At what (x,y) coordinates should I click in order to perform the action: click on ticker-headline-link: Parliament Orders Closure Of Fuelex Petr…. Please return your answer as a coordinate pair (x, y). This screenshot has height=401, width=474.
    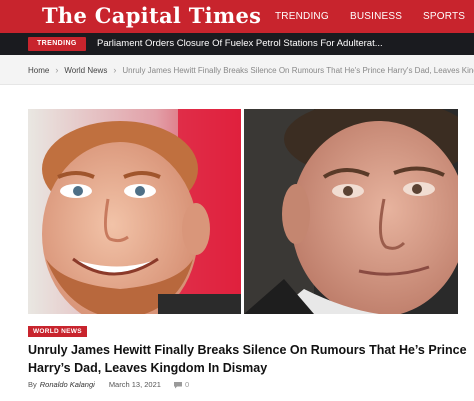
    Looking at the image, I should click on (285, 44).